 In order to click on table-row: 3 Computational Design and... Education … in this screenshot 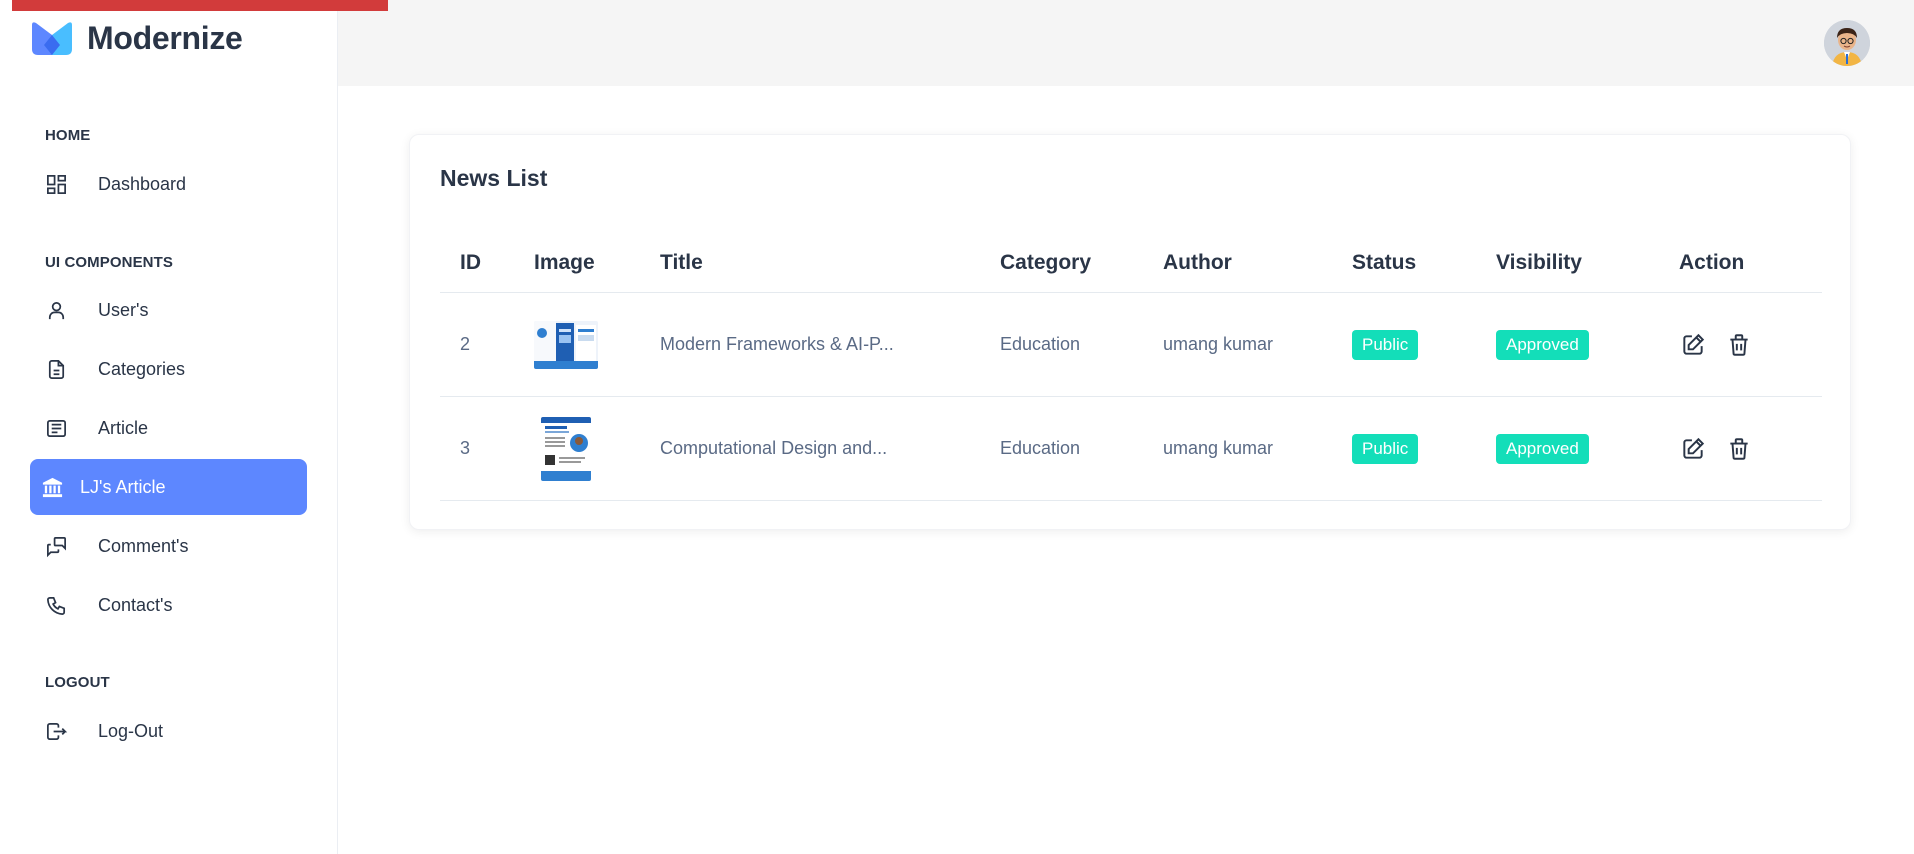, I will do `click(1131, 449)`.